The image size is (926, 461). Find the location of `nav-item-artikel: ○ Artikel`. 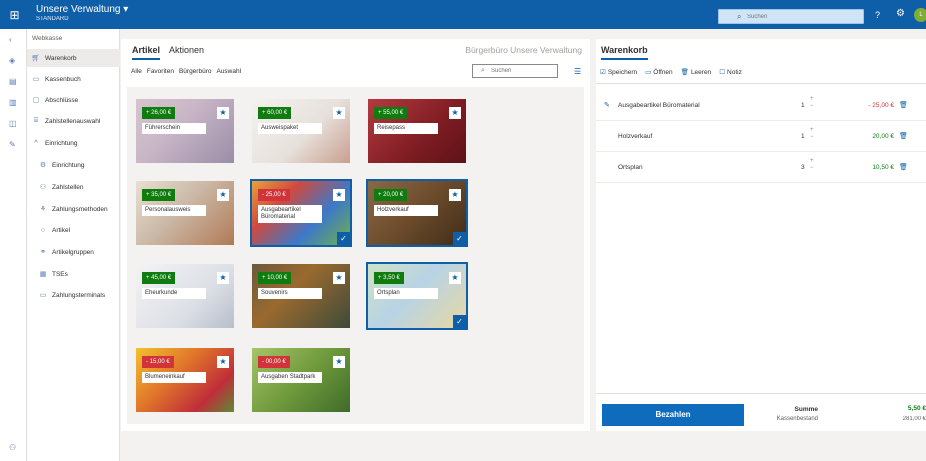

nav-item-artikel: ○ Artikel is located at coordinates (73, 230).